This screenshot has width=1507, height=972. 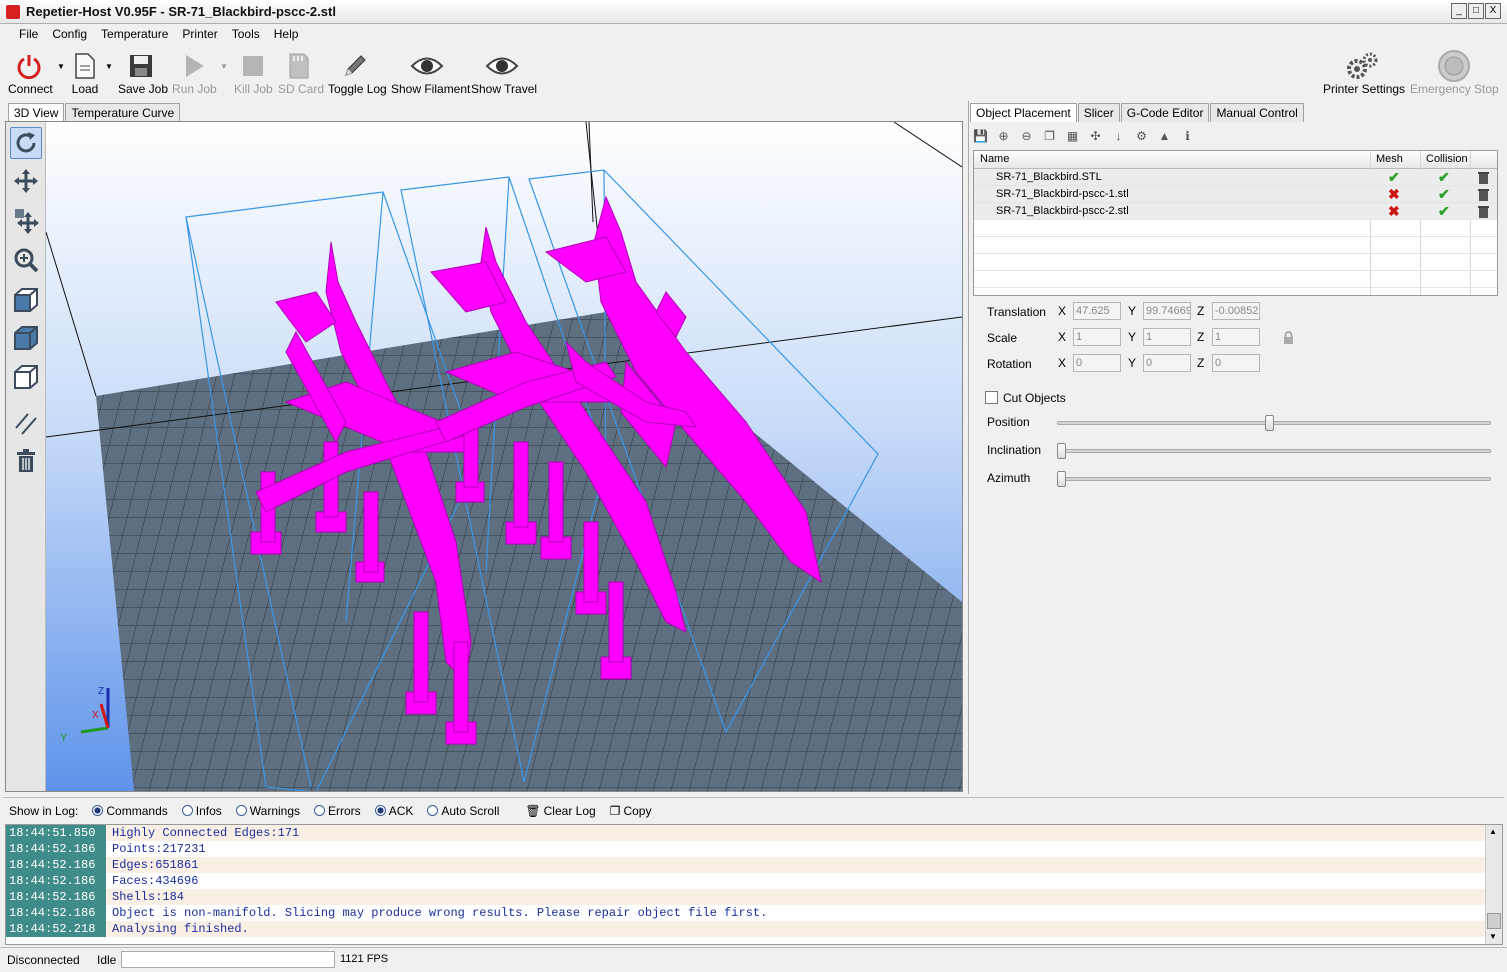 What do you see at coordinates (1493, 936) in the screenshot?
I see `scroll-down-icon: ▼` at bounding box center [1493, 936].